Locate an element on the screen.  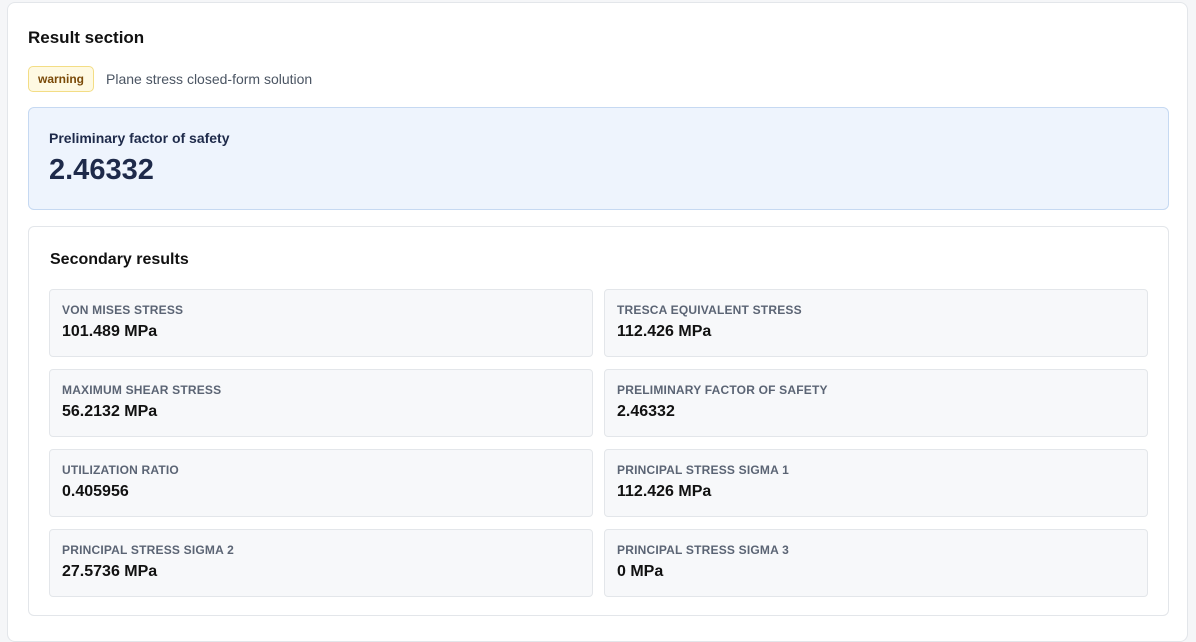
metric-tresca-equivalent-stress: TRESCA EQUIVALENT STRESS 112.426 MPa is located at coordinates (876, 323).